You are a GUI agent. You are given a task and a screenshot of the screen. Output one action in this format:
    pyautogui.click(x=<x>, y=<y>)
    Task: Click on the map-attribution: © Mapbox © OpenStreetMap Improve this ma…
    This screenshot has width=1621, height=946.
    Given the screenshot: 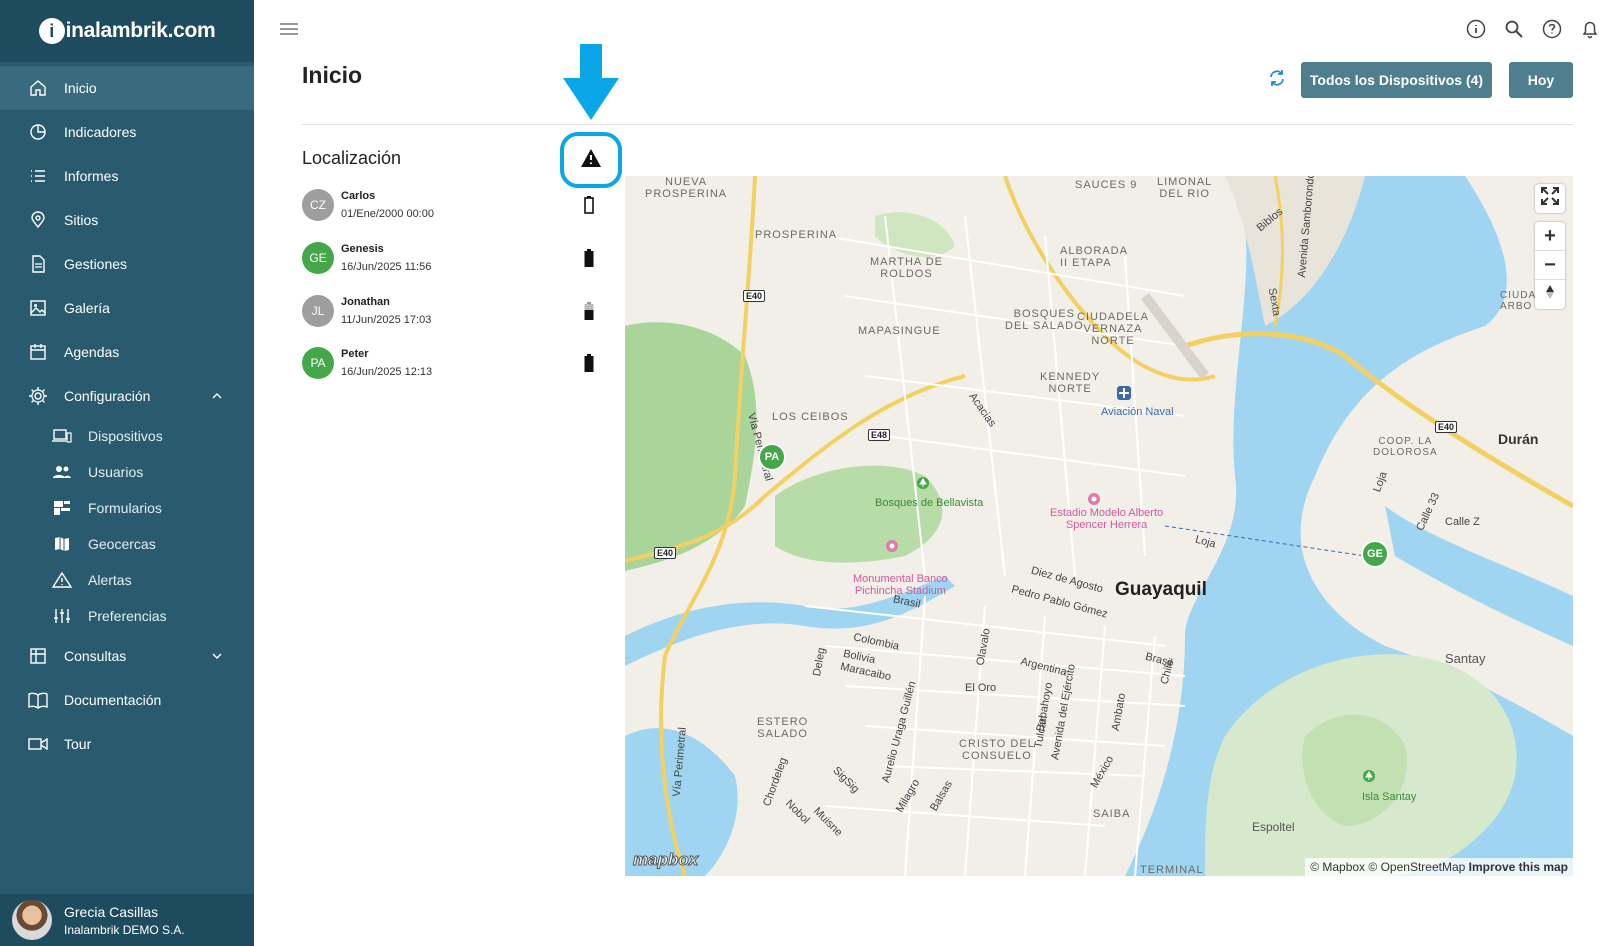 What is the action you would take?
    pyautogui.click(x=1439, y=867)
    